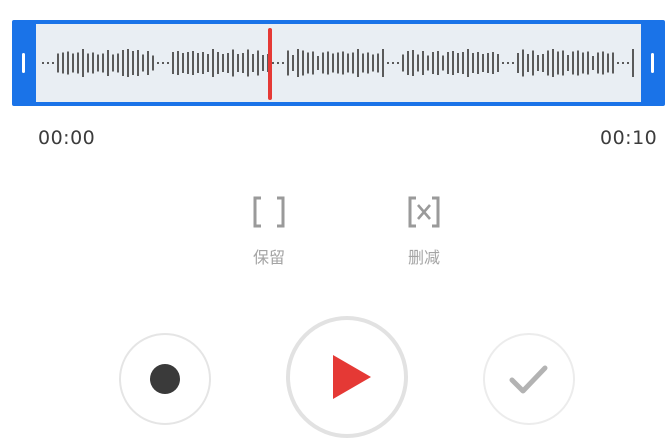 Image resolution: width=671 pixels, height=438 pixels. What do you see at coordinates (270, 64) in the screenshot?
I see `playhead` at bounding box center [270, 64].